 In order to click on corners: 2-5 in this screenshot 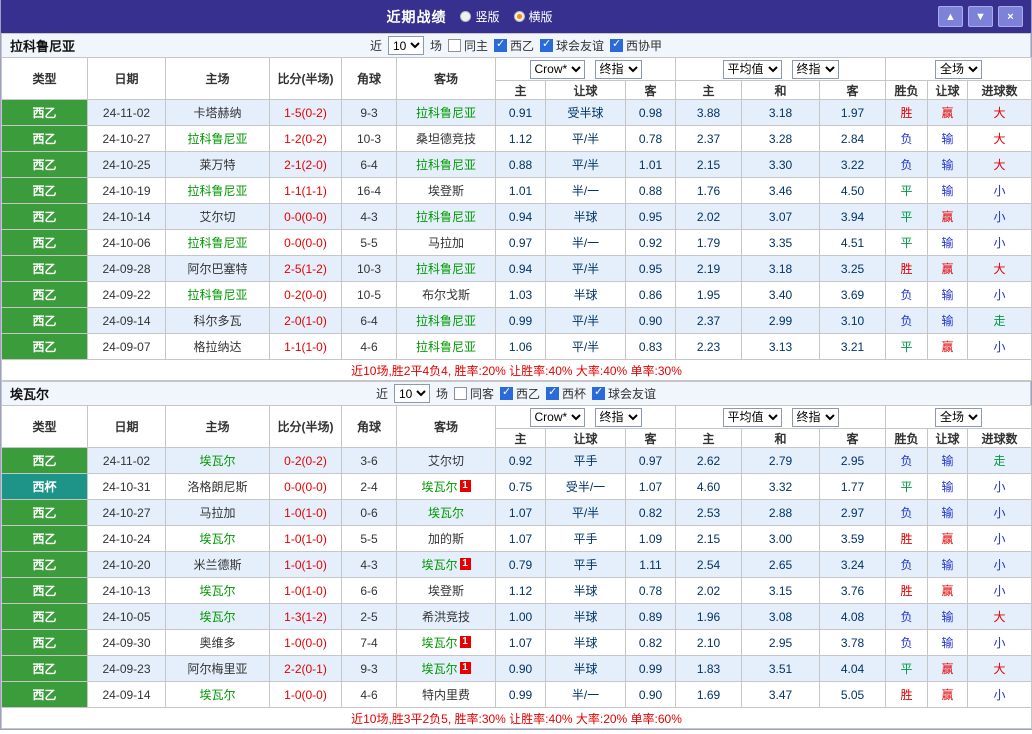, I will do `click(369, 616)`.